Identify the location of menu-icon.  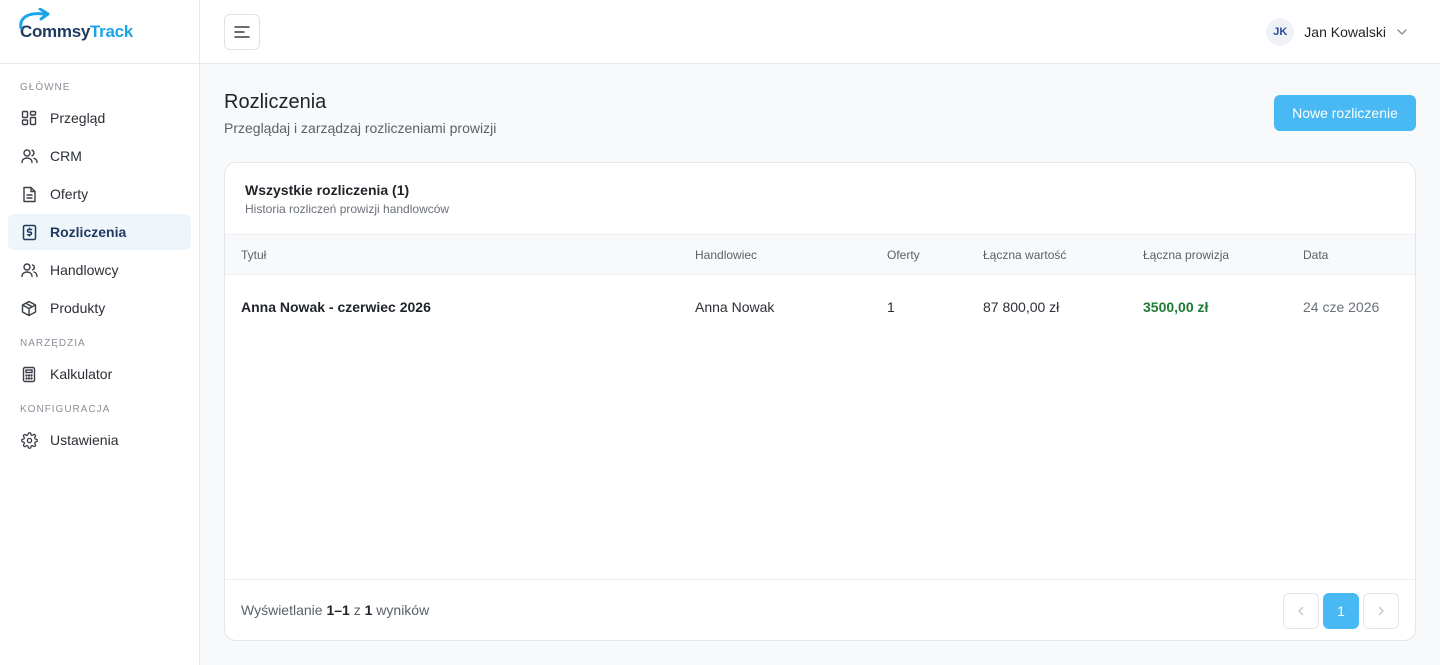
(242, 32).